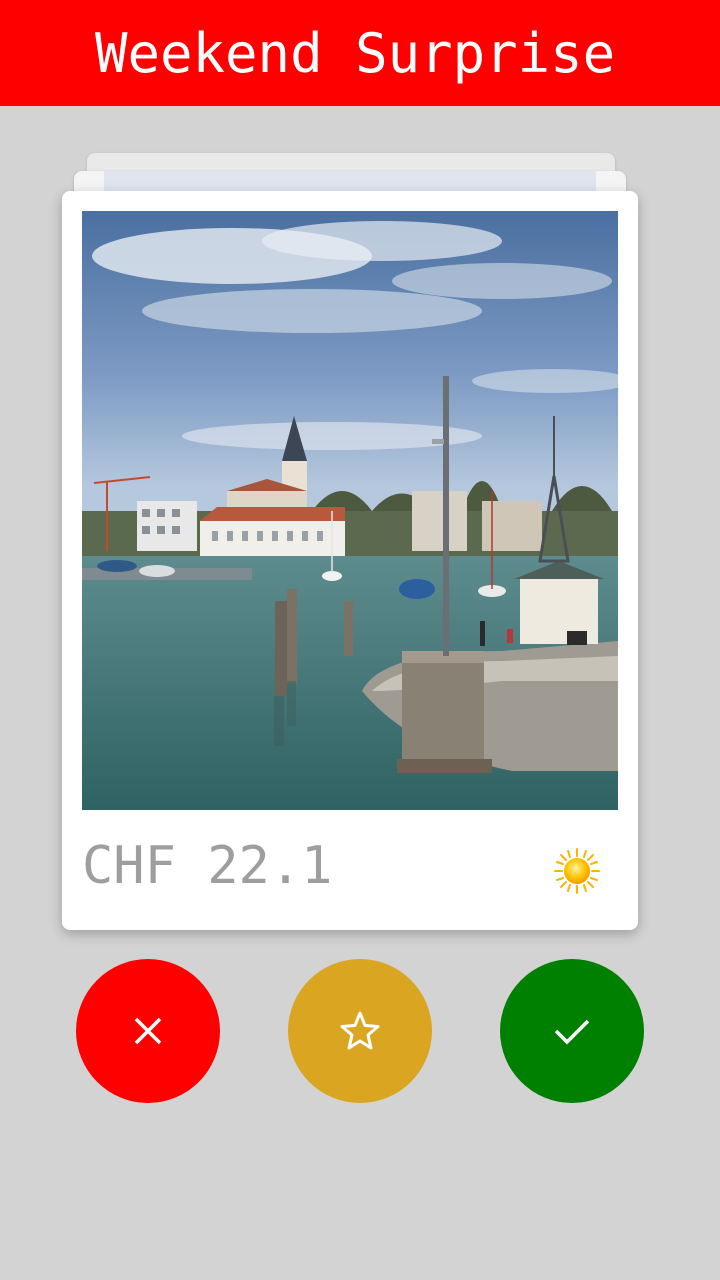 This screenshot has height=1280, width=720. Describe the element at coordinates (207, 866) in the screenshot. I see `price-label: CHF 22.1` at that location.